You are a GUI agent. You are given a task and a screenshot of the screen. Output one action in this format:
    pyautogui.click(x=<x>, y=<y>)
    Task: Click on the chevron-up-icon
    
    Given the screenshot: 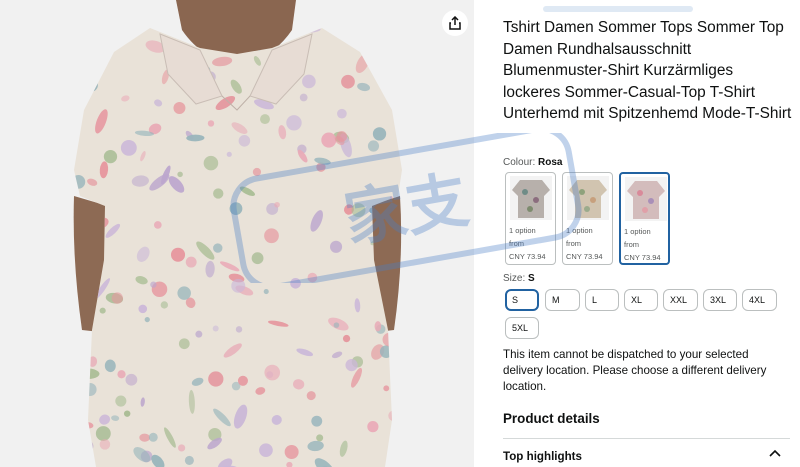 What is the action you would take?
    pyautogui.click(x=775, y=453)
    